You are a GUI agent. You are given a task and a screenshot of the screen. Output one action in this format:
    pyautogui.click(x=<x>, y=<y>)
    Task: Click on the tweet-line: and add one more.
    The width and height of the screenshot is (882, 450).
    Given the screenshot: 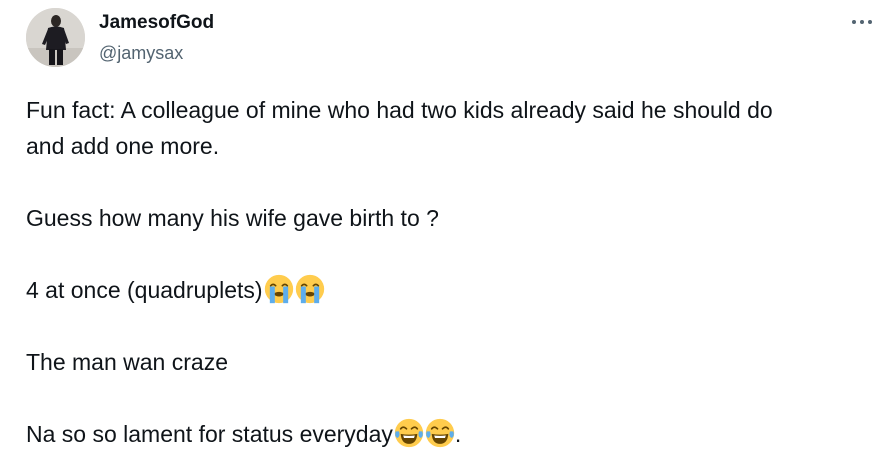 What is the action you would take?
    pyautogui.click(x=123, y=146)
    